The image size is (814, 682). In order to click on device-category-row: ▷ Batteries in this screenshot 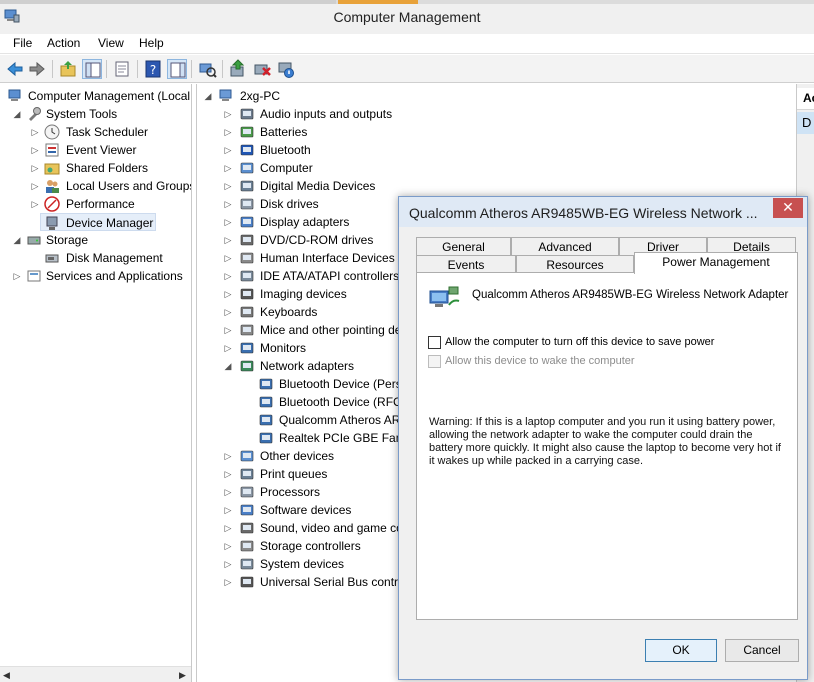, I will do `click(496, 132)`.